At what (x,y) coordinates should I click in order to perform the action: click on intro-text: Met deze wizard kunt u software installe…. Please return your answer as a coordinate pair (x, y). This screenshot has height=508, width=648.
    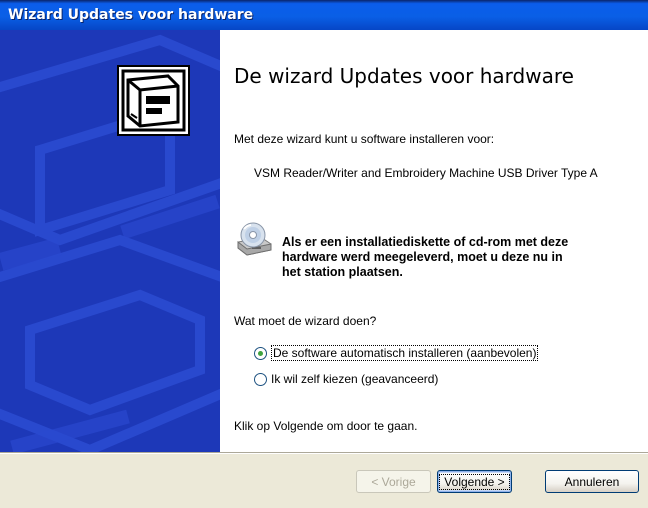
    Looking at the image, I should click on (364, 139).